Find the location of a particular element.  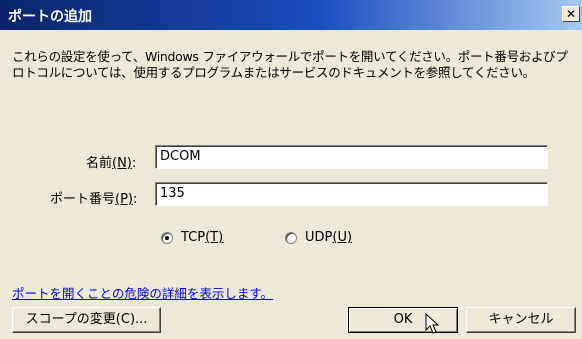

udp-label-text: UDP is located at coordinates (319, 237).